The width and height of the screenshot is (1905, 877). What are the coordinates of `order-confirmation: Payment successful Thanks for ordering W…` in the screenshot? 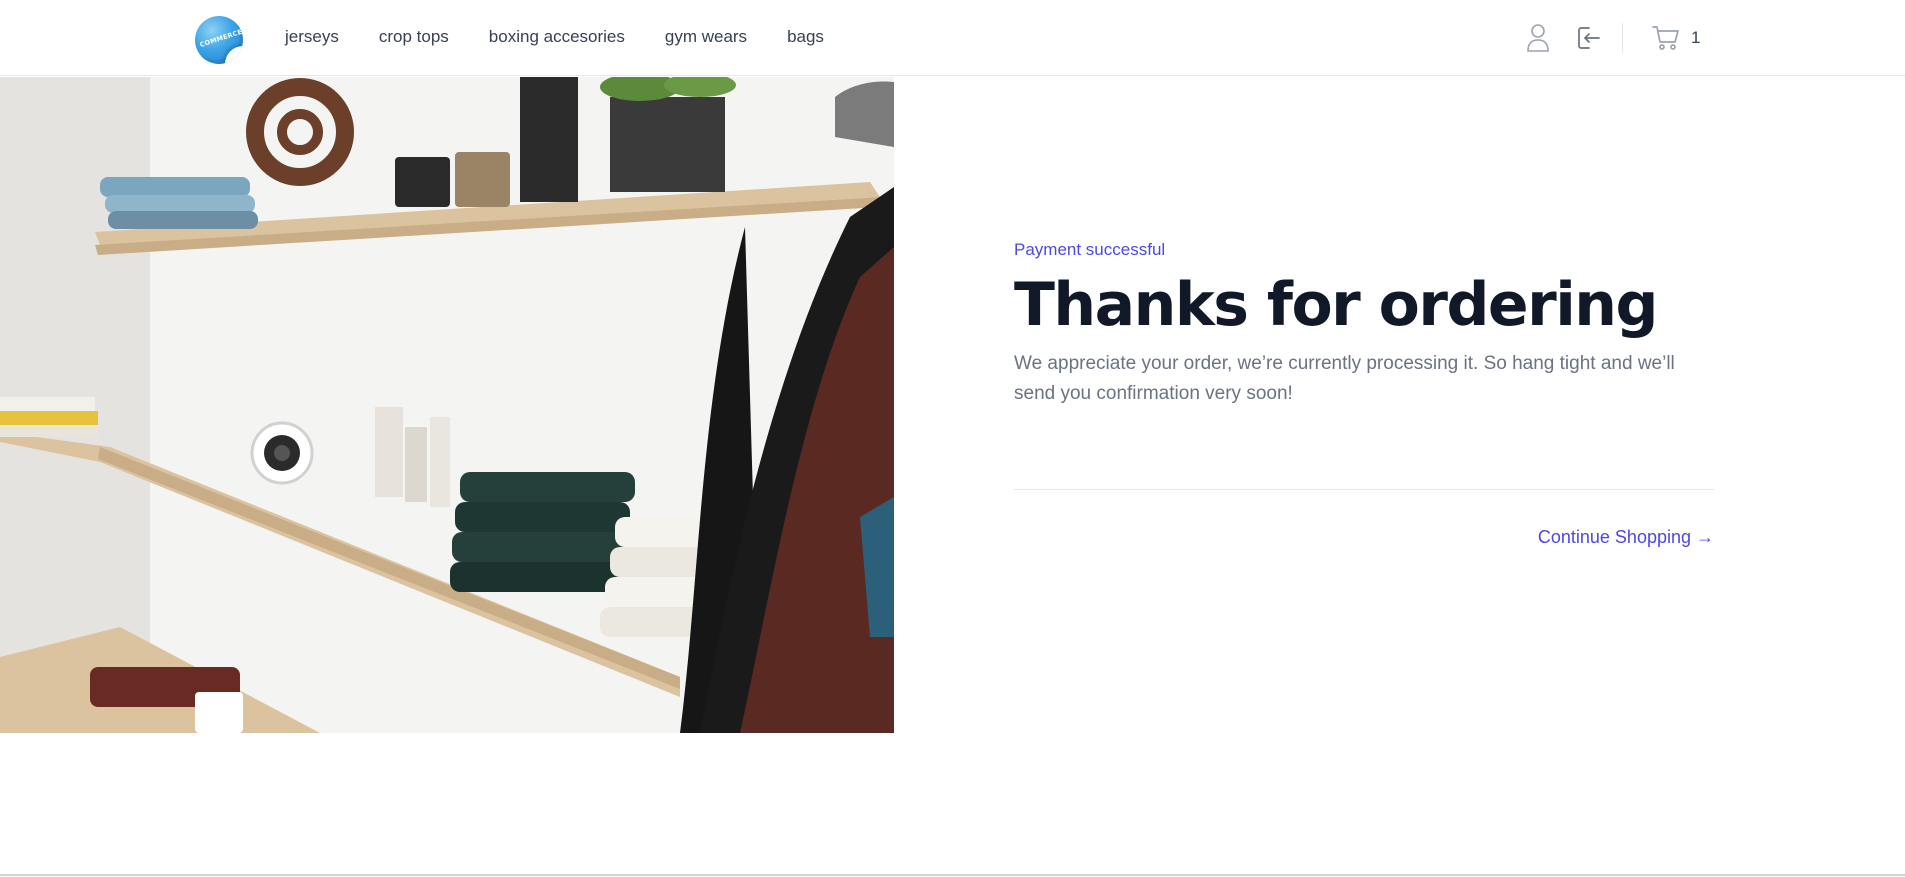 It's located at (1364, 394).